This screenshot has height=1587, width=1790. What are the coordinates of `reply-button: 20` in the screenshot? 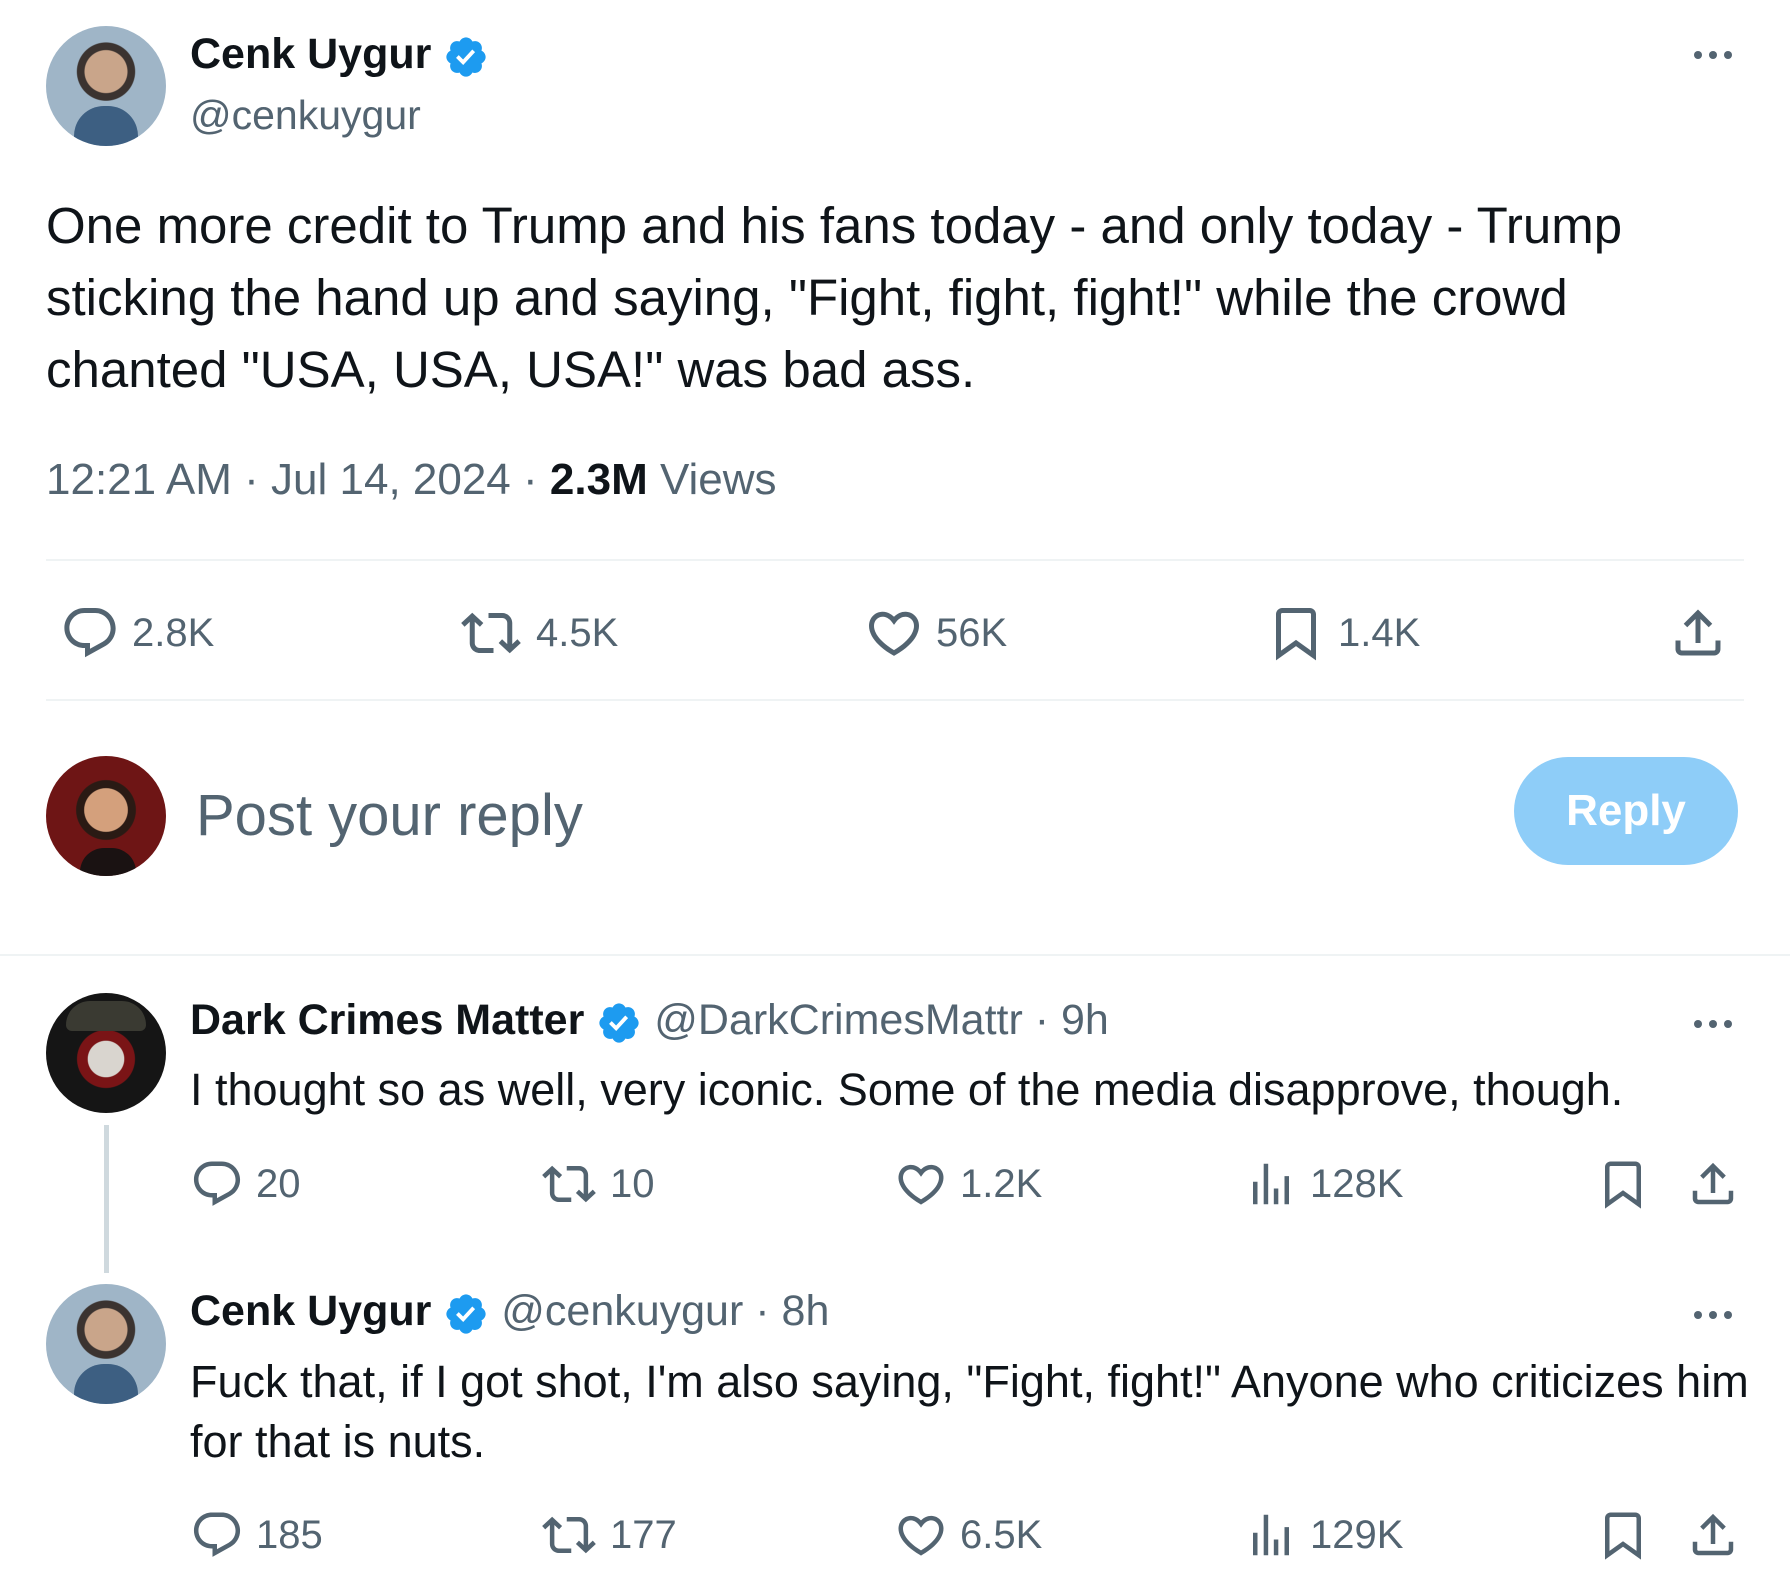 It's located at (245, 1184).